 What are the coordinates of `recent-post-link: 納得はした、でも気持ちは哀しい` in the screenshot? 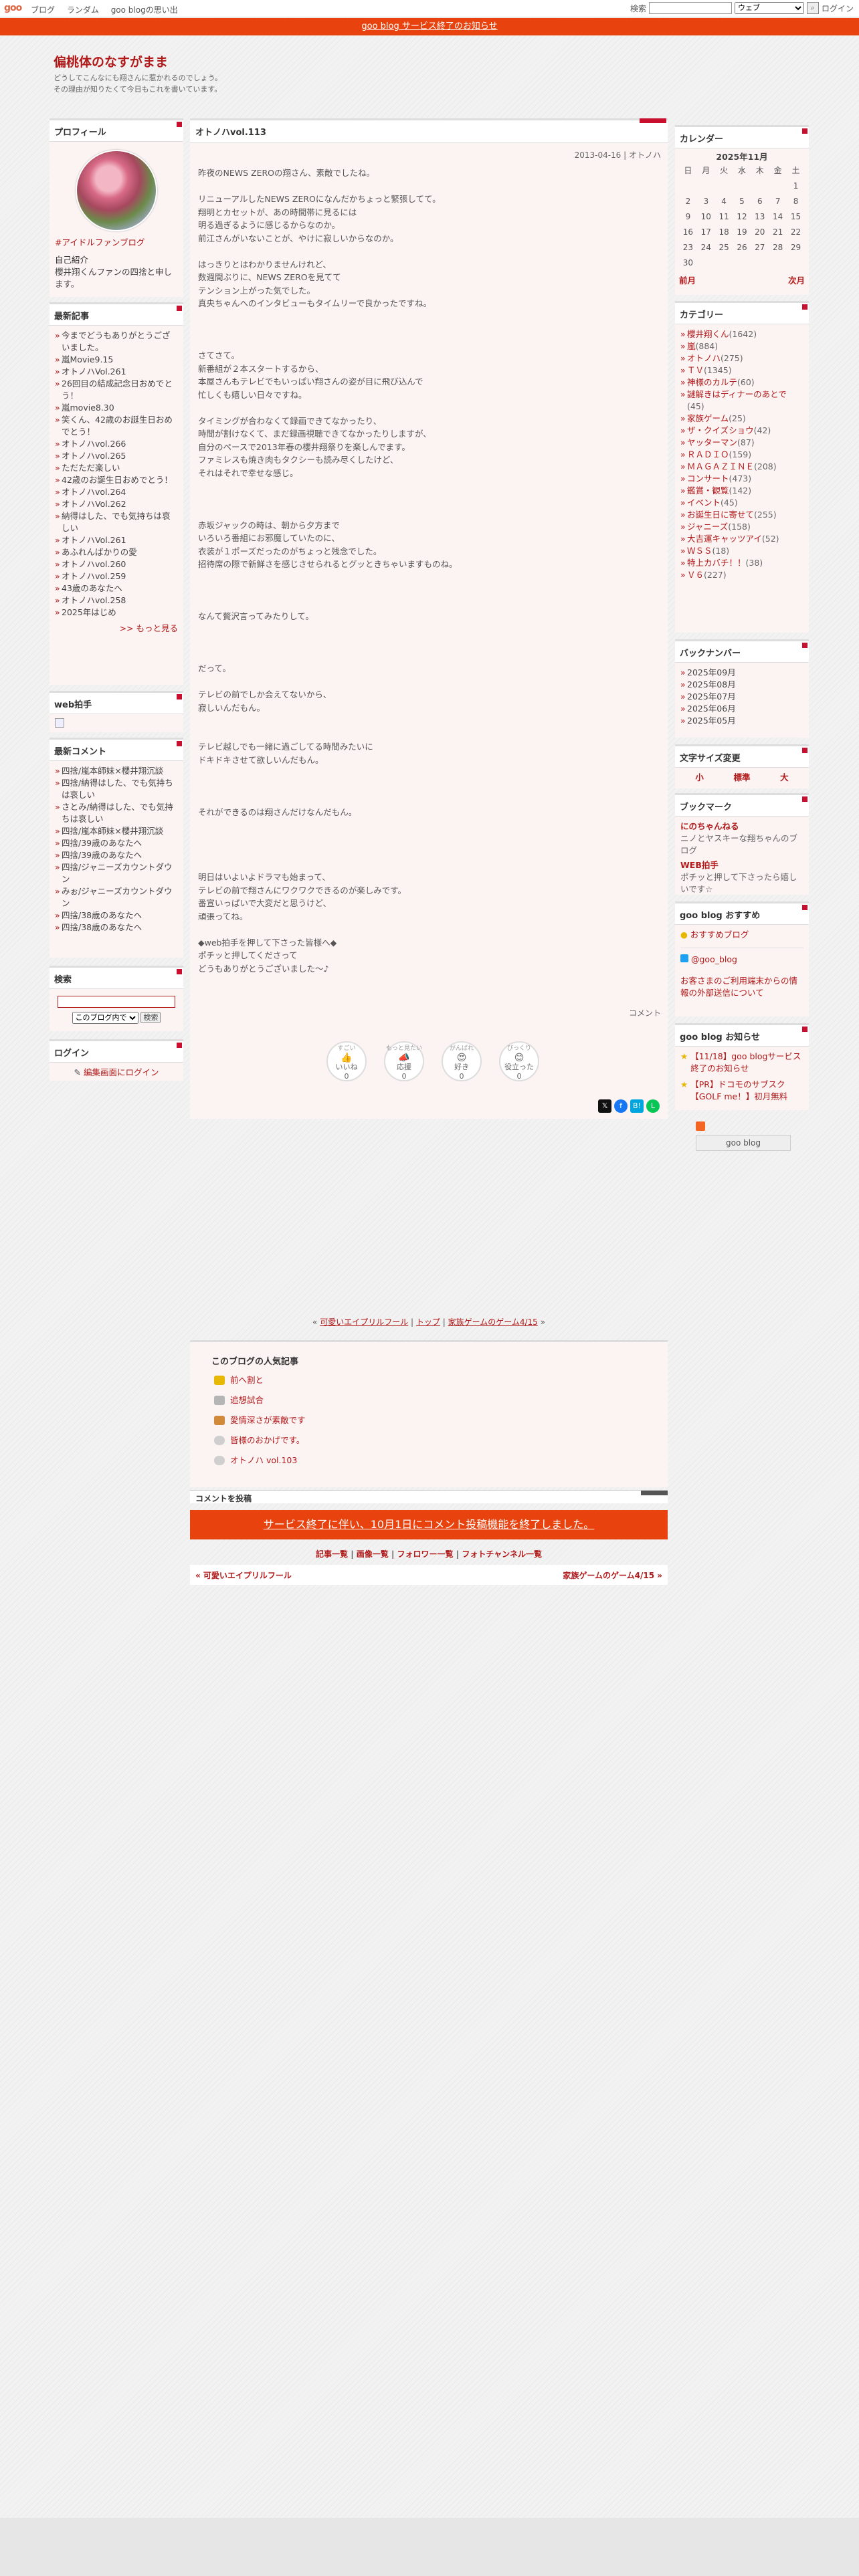 It's located at (117, 522).